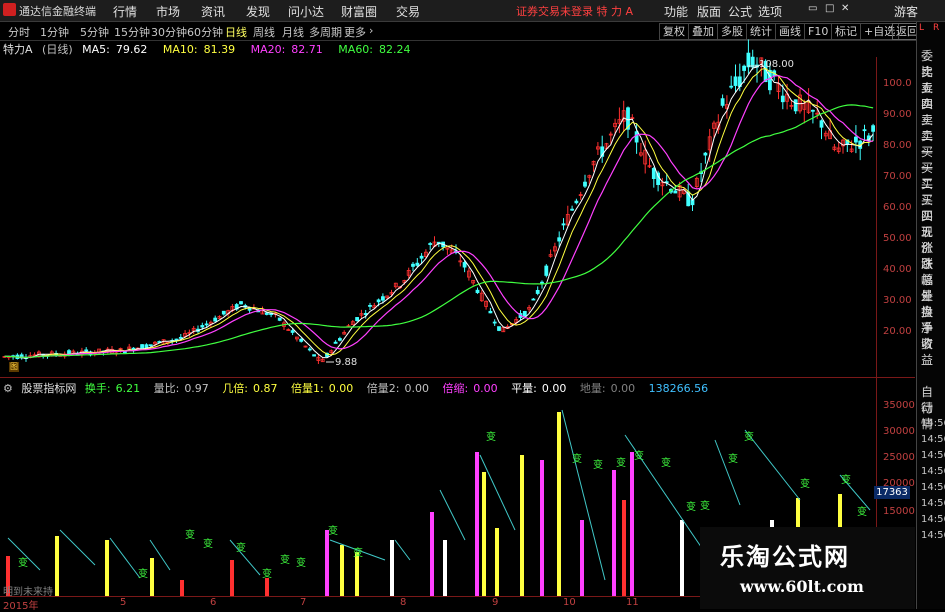 The height and width of the screenshot is (612, 945). Describe the element at coordinates (897, 238) in the screenshot. I see `price-tick: 50.00` at that location.